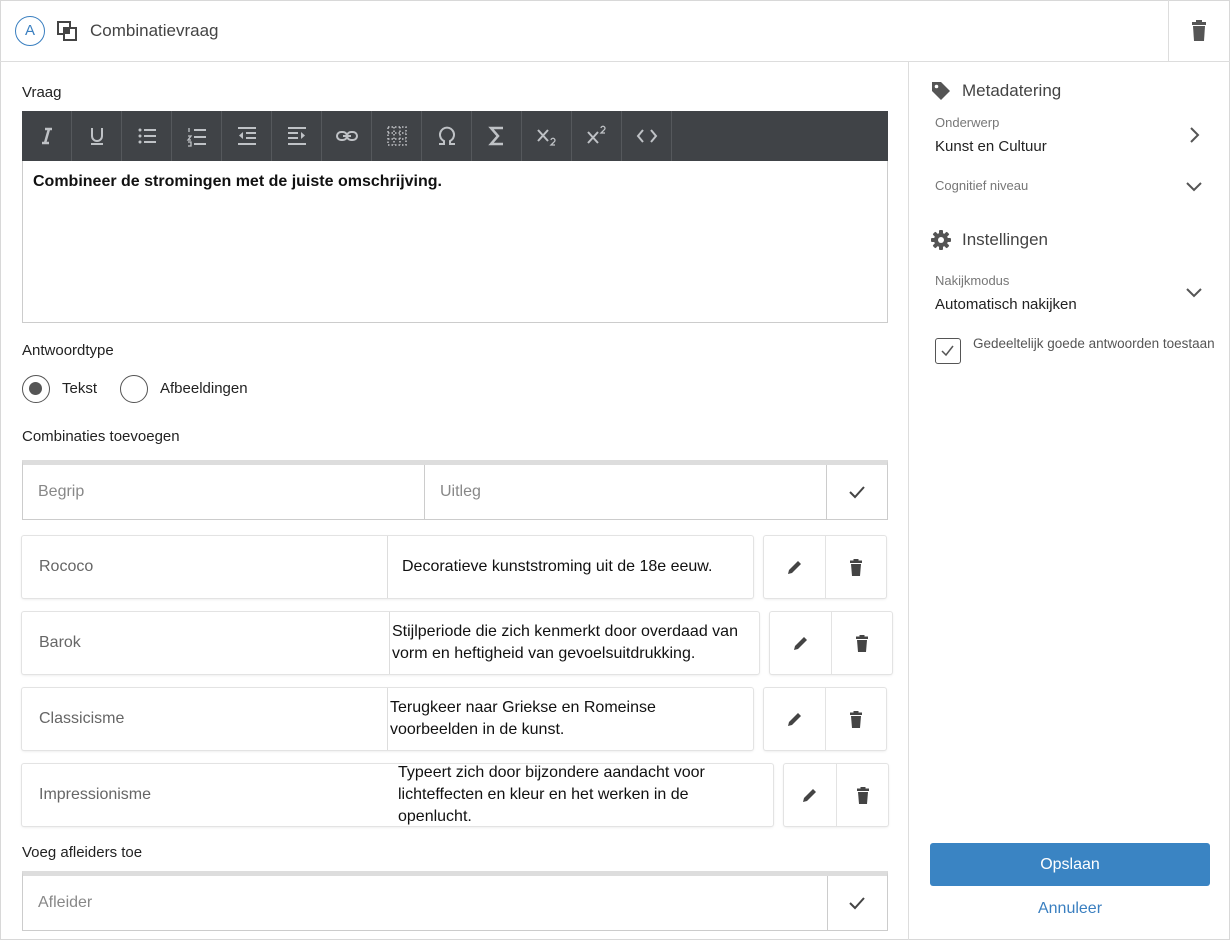 Image resolution: width=1230 pixels, height=940 pixels. Describe the element at coordinates (996, 91) in the screenshot. I see `metadata-heading: Metadatering` at that location.